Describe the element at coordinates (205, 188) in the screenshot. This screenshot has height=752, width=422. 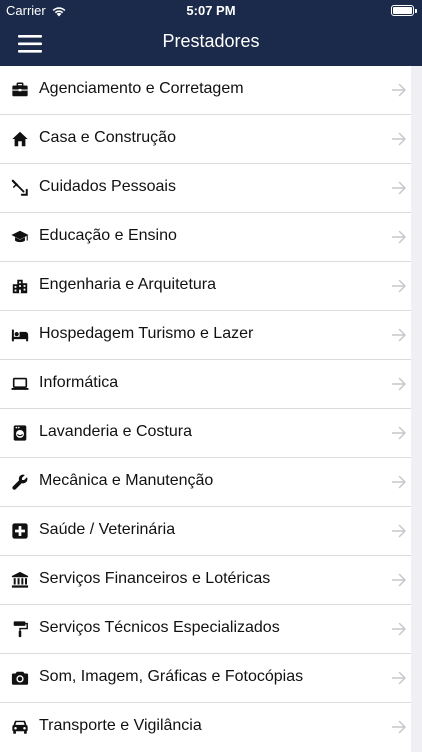
I see `list-item-cuidados-pessoais: Cuidados Pessoais` at that location.